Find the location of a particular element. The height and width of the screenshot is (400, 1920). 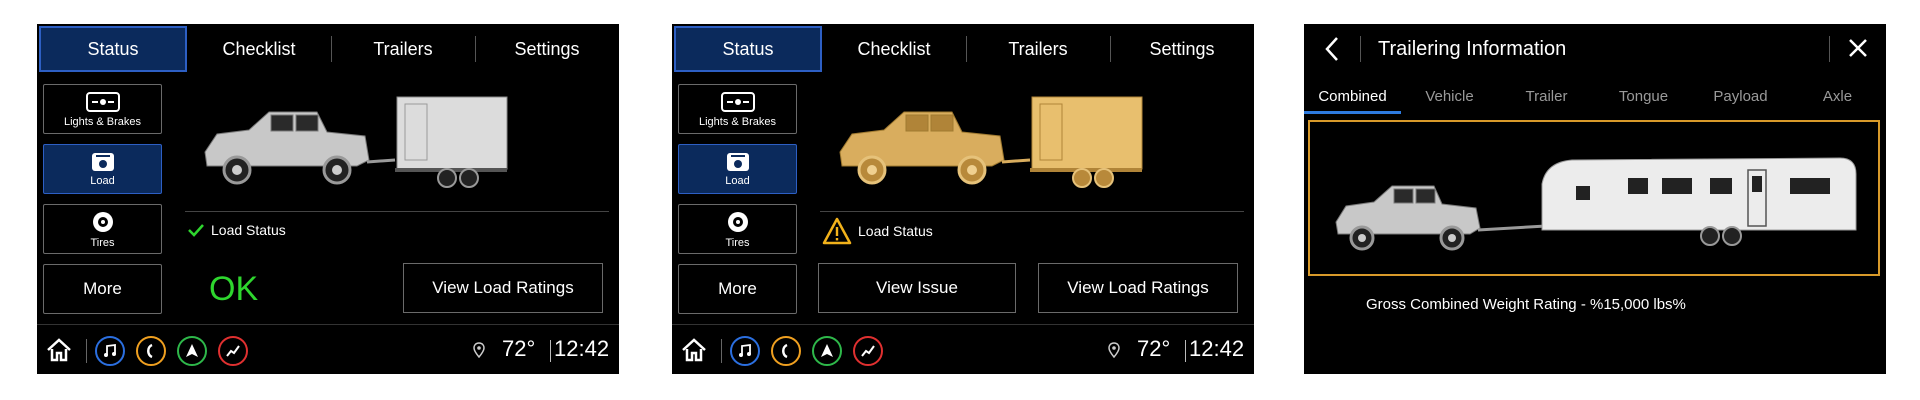

page-title: Trailering Information is located at coordinates (1472, 49).